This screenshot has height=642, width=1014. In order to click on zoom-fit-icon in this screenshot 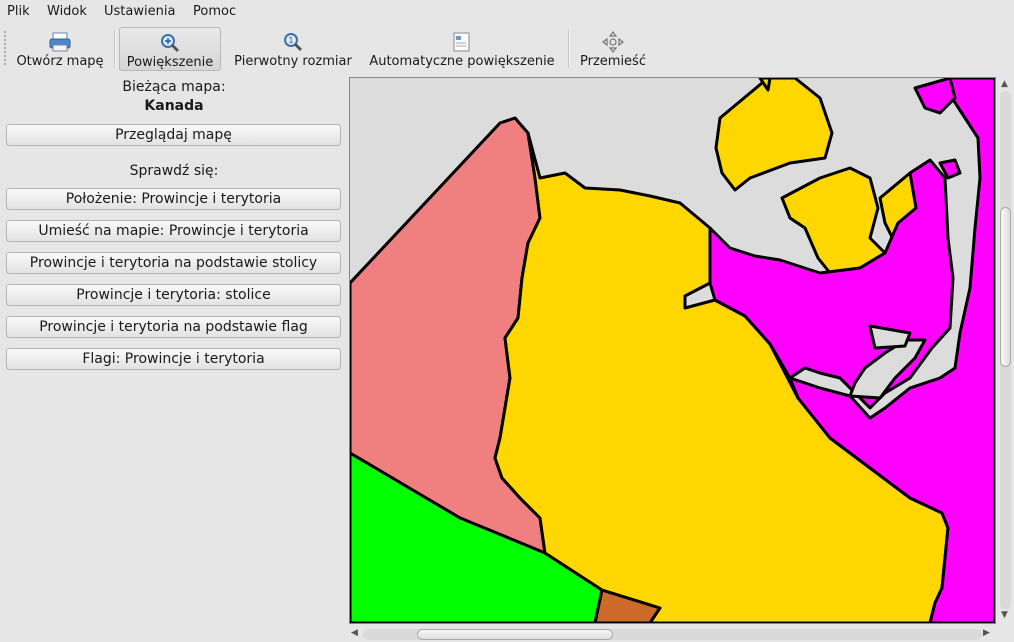, I will do `click(461, 42)`.